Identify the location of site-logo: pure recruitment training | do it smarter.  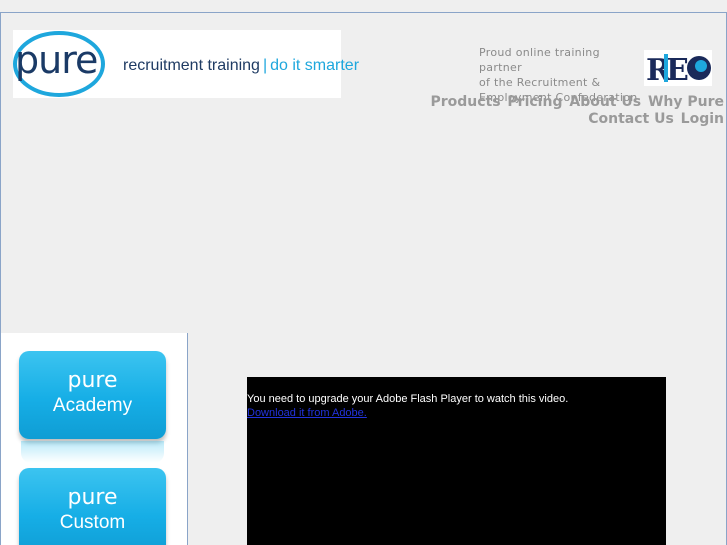
(186, 64).